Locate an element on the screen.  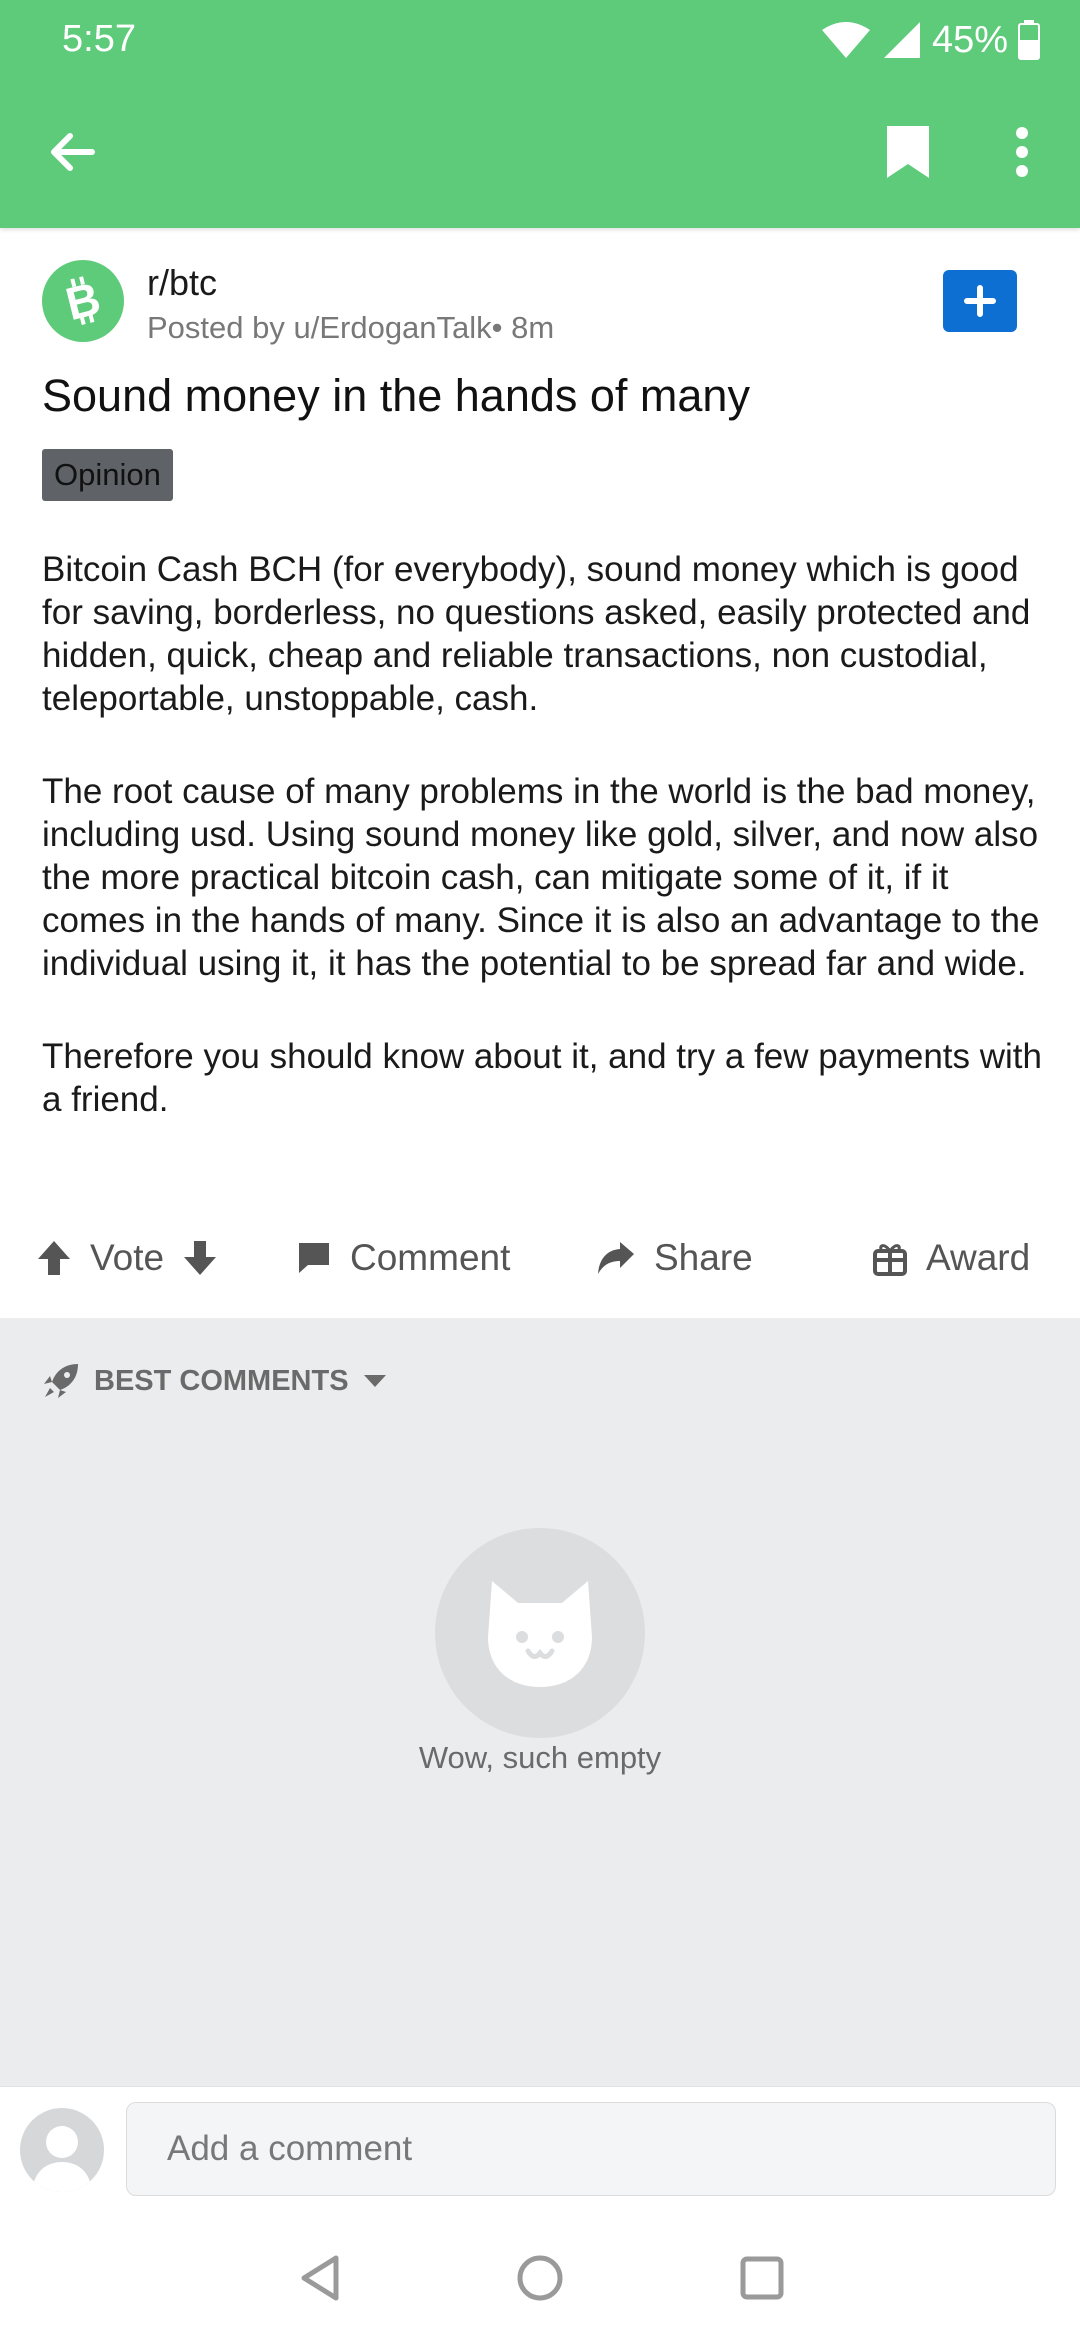
arrow-left-icon is located at coordinates (73, 152).